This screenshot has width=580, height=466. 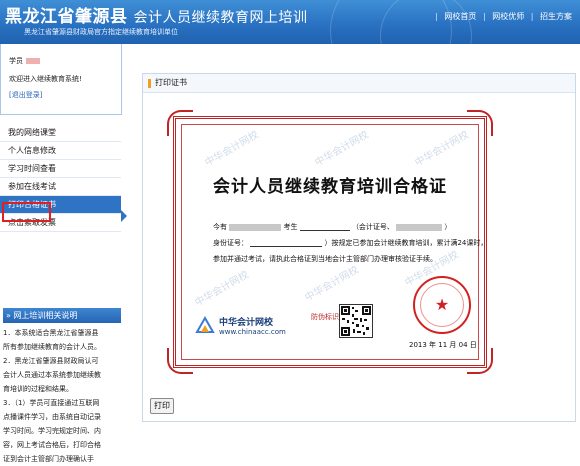 I want to click on top-links: | 网校首页 | 网校优师 | 招生方案, so click(x=505, y=16).